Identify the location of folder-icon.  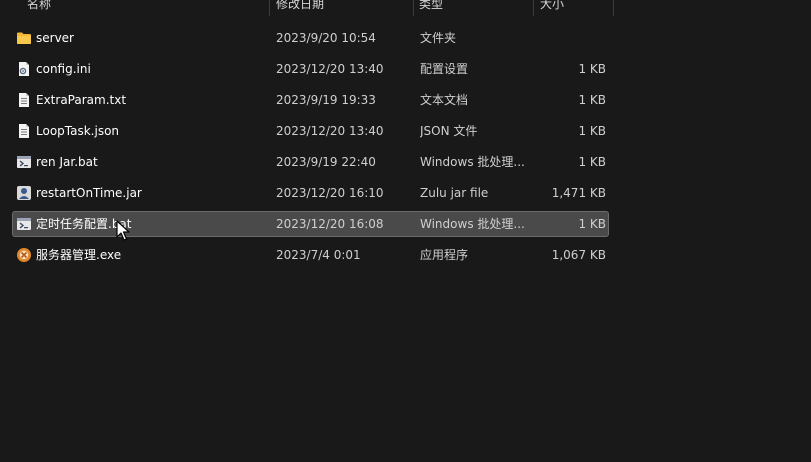
(24, 38).